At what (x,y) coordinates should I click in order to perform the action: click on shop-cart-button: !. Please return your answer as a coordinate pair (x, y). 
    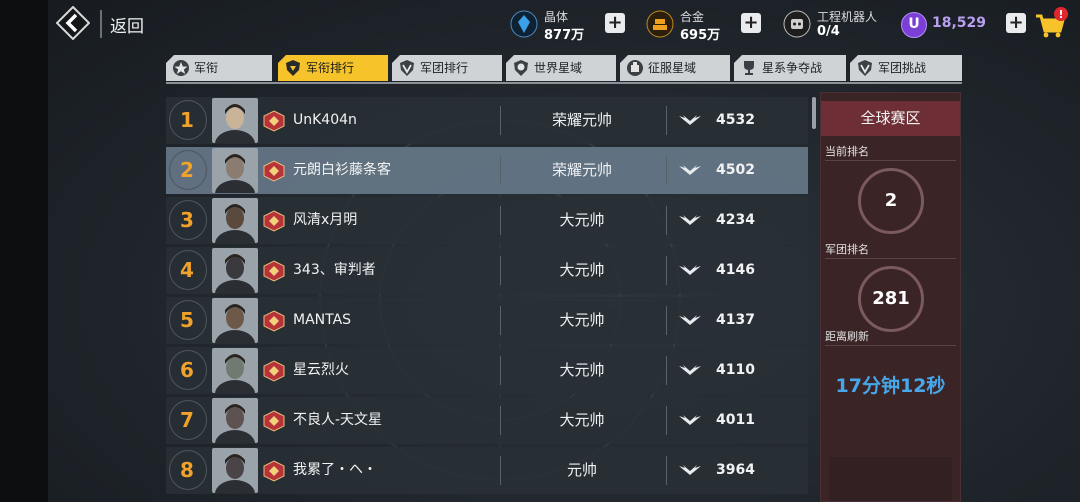
    Looking at the image, I should click on (1050, 24).